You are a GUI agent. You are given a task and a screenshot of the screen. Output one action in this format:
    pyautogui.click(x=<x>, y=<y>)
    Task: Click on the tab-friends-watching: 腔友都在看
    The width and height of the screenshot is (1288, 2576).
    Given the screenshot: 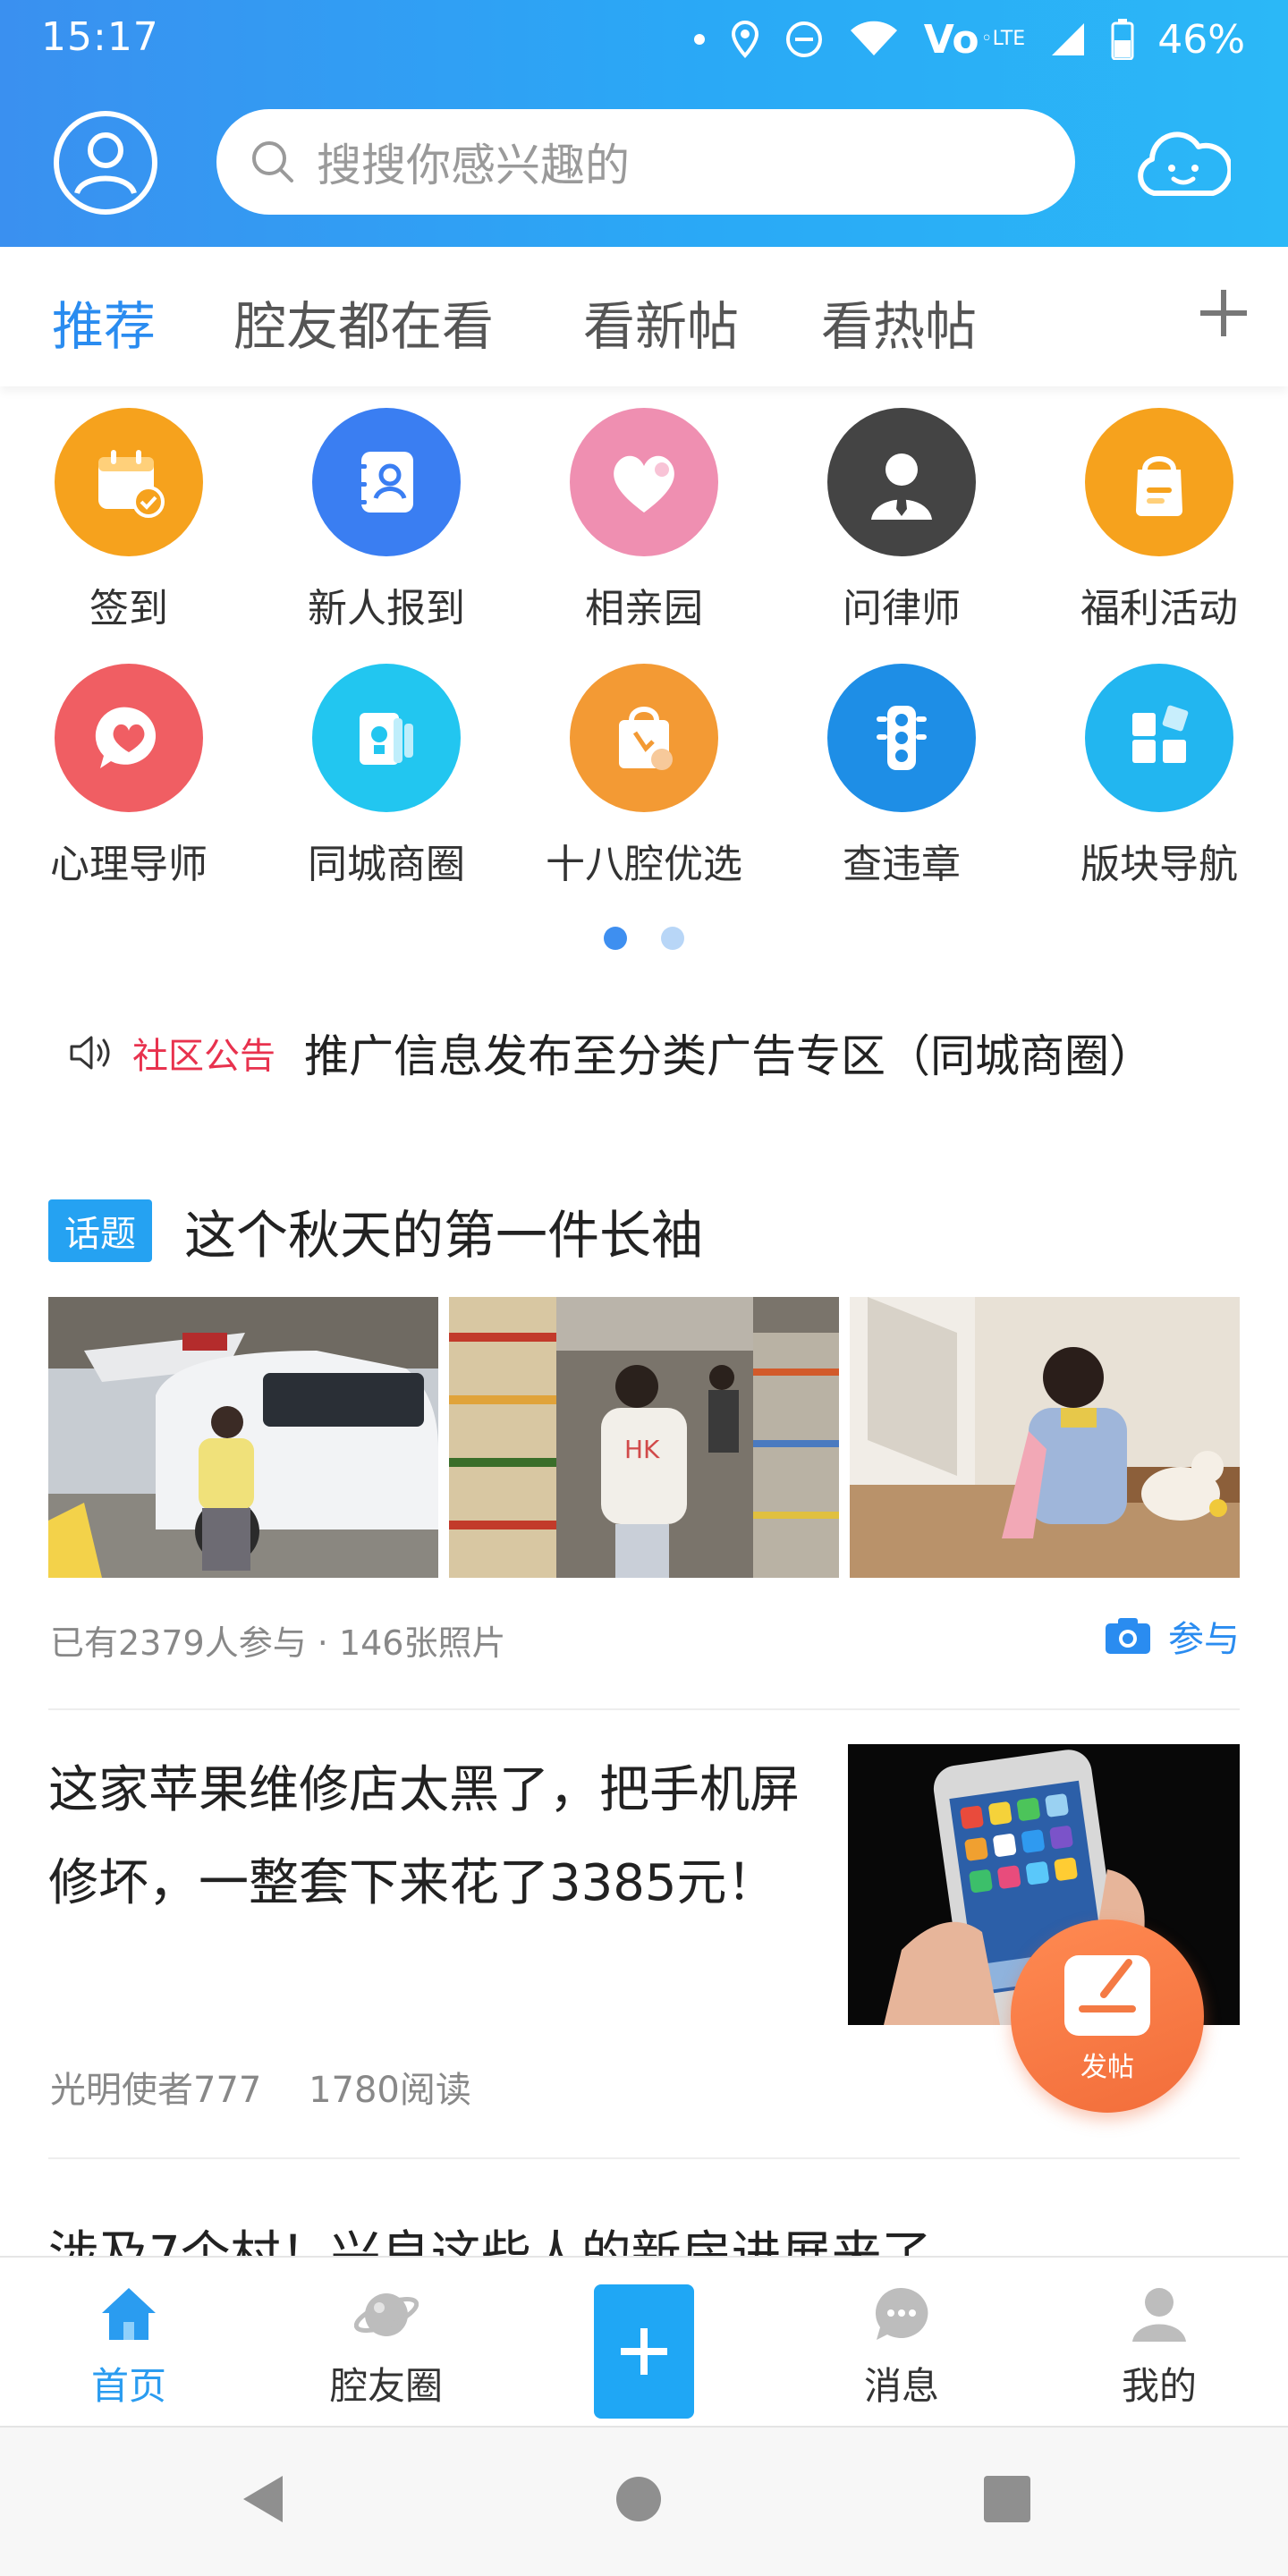 What is the action you would take?
    pyautogui.click(x=364, y=322)
    